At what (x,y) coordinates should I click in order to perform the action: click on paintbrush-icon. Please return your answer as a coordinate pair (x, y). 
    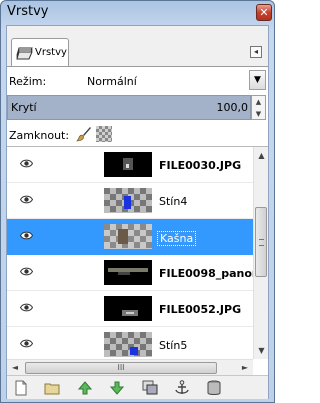
    Looking at the image, I should click on (84, 134).